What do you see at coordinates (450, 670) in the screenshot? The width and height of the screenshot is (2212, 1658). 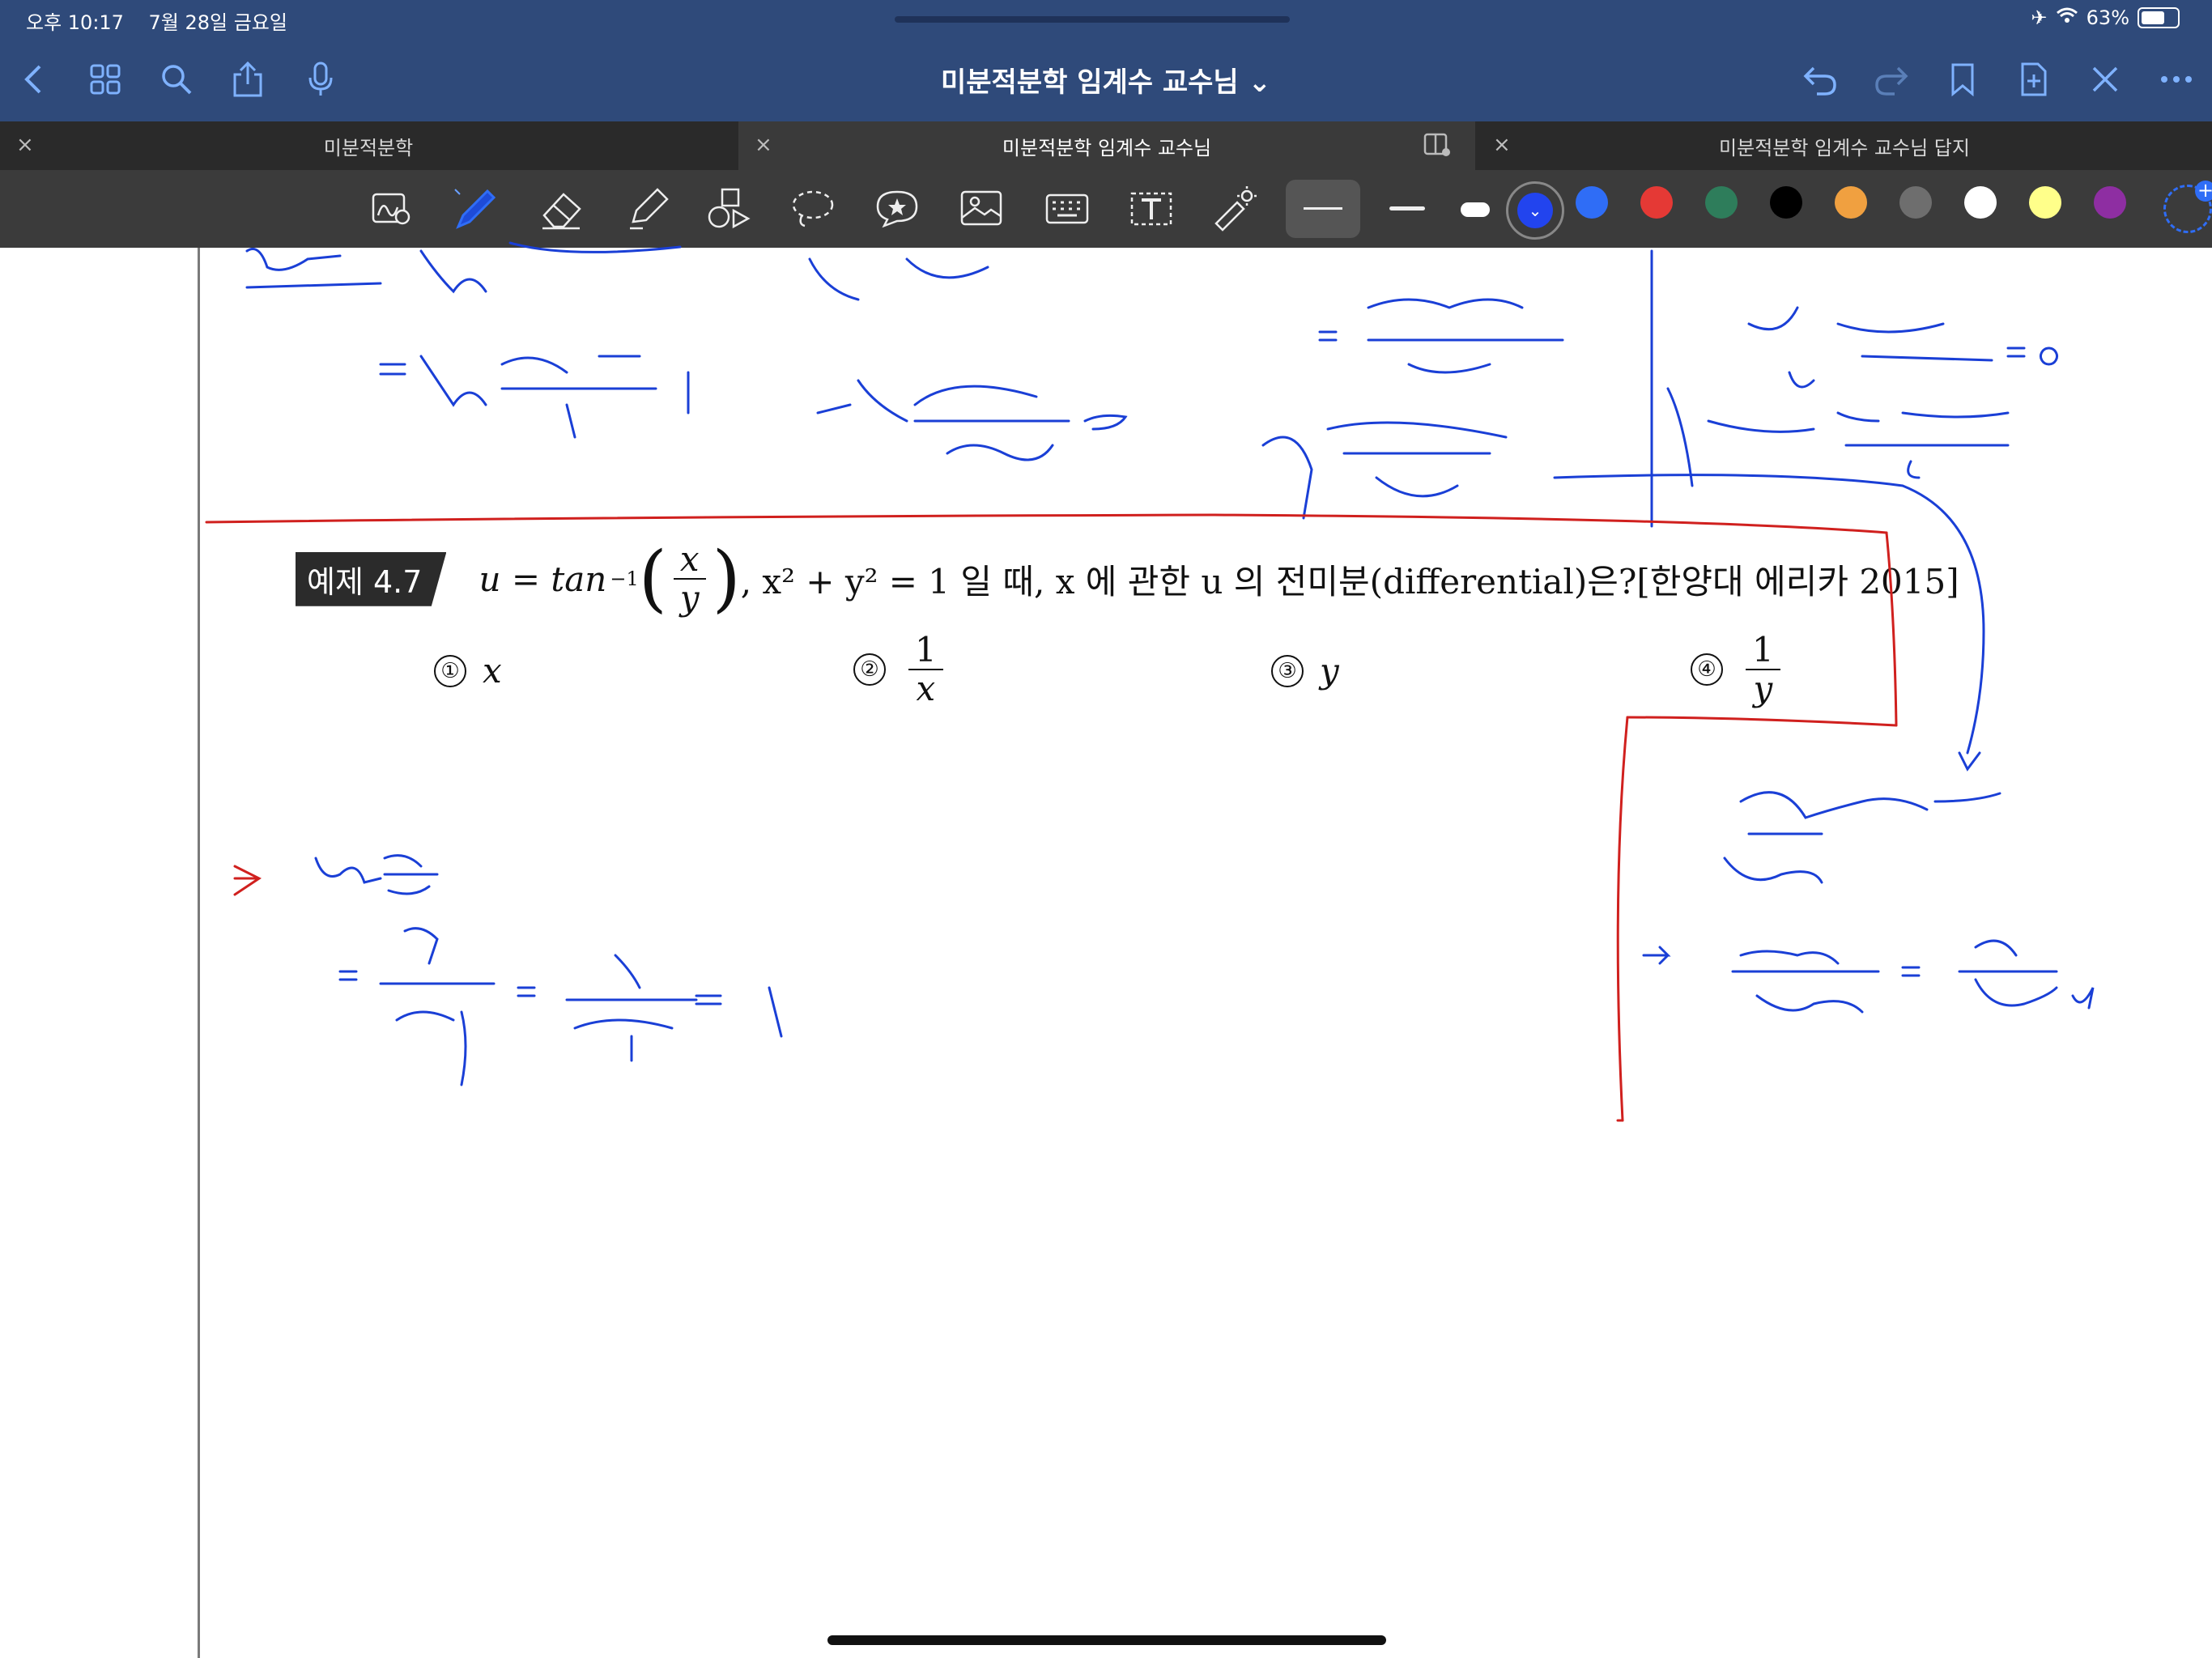 I see `choice-number: ①` at bounding box center [450, 670].